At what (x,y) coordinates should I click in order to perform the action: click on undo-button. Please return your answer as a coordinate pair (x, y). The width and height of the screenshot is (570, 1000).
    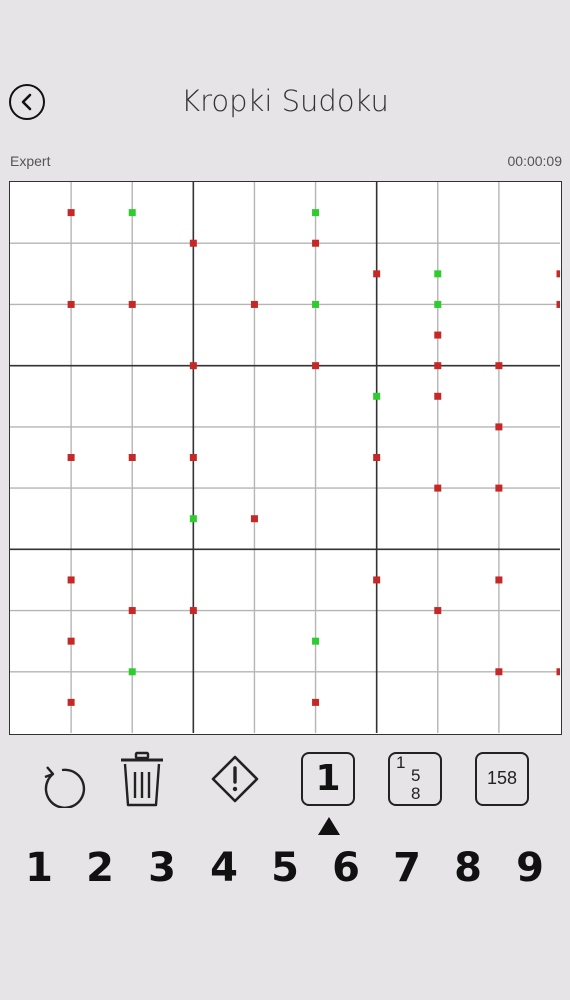
    Looking at the image, I should click on (62, 784).